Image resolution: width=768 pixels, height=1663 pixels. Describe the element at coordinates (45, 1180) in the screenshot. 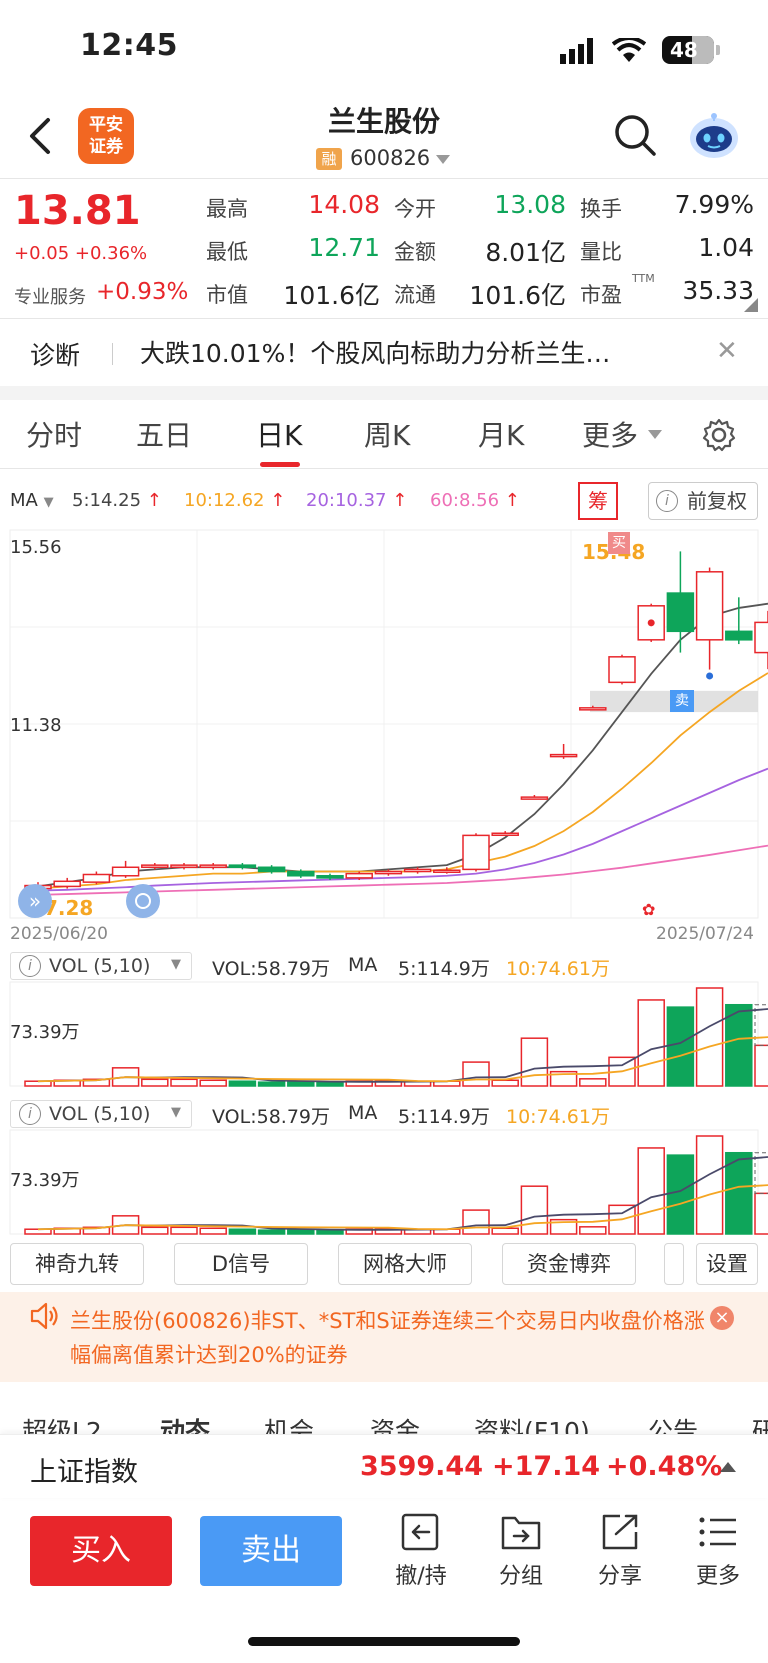

I see `volume-y-label: 73.39万` at that location.